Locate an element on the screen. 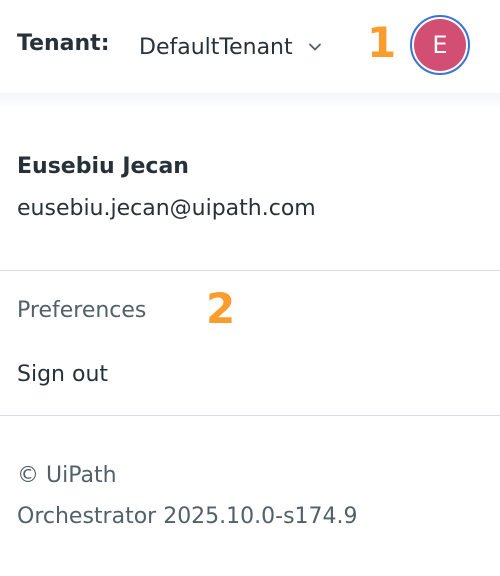 The width and height of the screenshot is (500, 576). tenant-label: Tenant: is located at coordinates (63, 43).